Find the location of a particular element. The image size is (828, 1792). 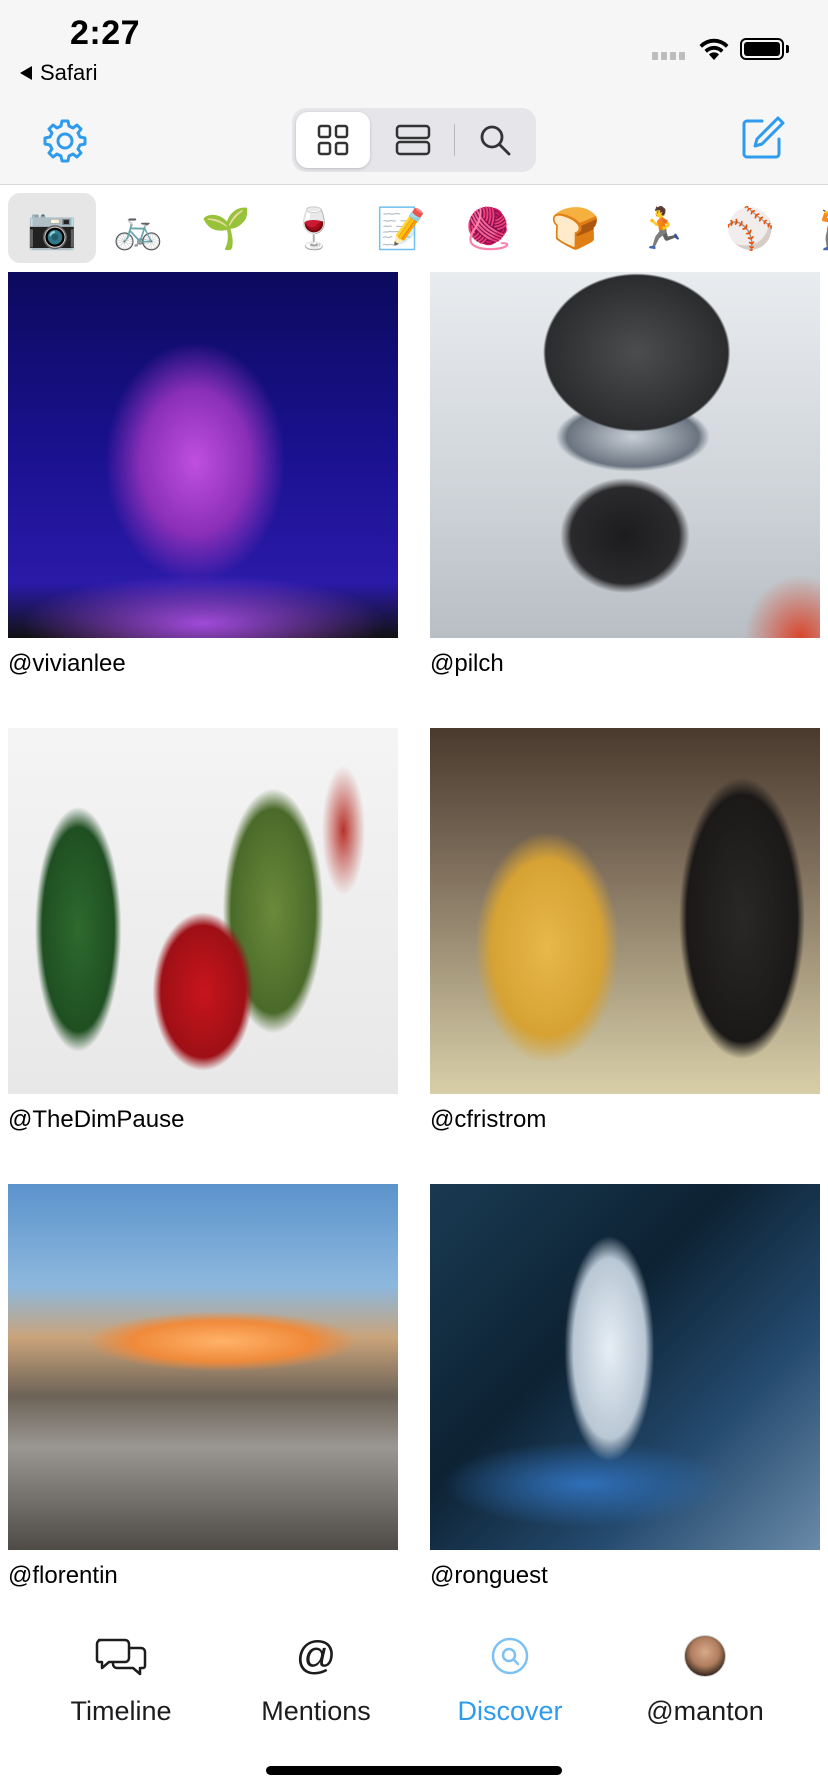

search-icon is located at coordinates (495, 140).